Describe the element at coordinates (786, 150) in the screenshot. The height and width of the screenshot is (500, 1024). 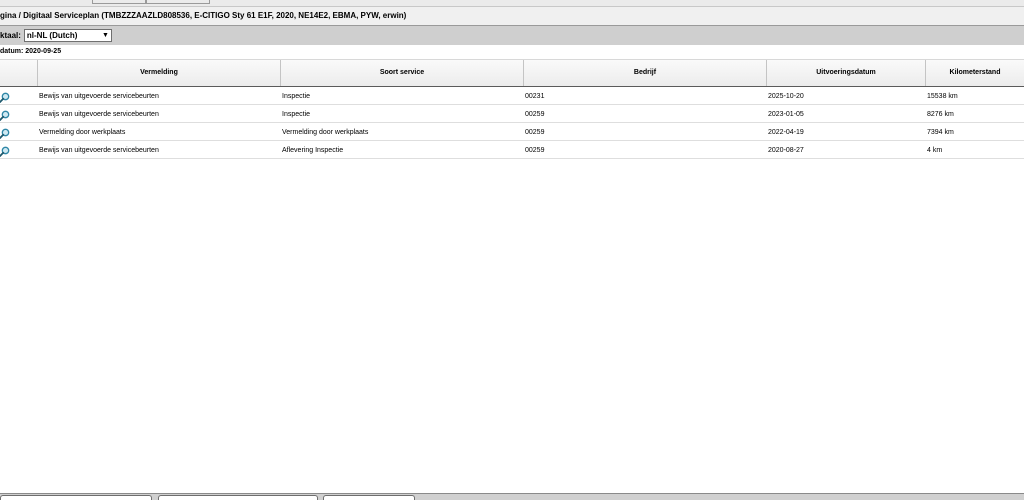
I see `cell-uitvoeringsdatum: 2020-08-27` at that location.